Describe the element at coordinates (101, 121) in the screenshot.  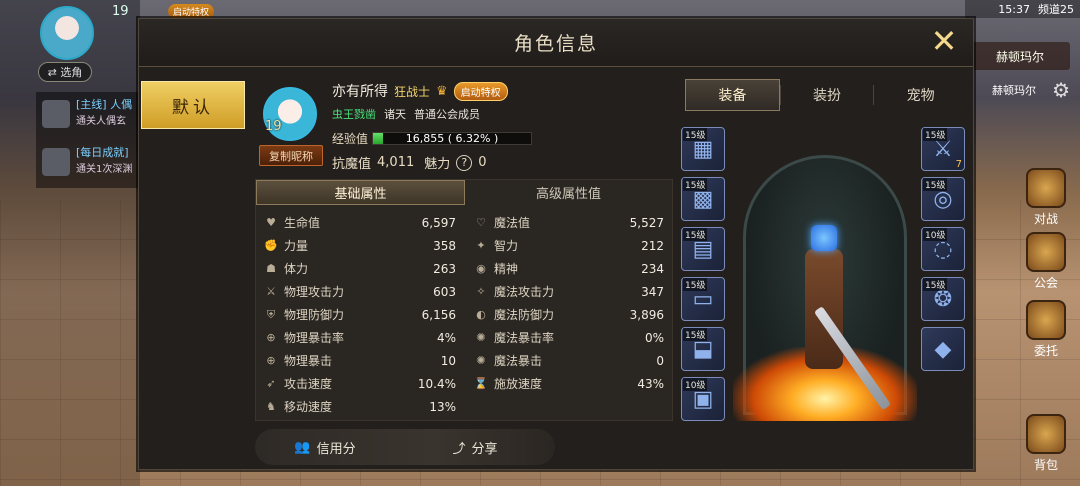
I see `quest-desc: 通关人偶玄` at that location.